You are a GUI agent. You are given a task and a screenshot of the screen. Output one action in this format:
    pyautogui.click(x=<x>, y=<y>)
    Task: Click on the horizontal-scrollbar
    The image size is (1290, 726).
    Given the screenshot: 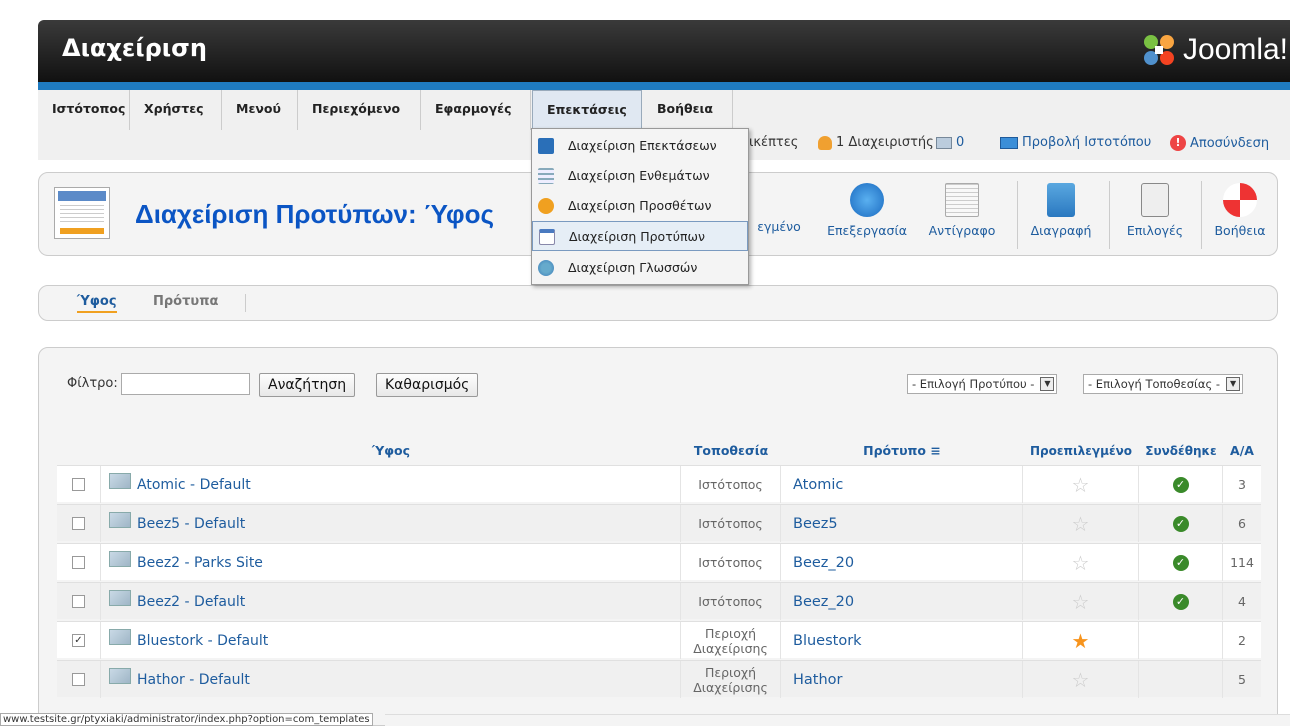 What is the action you would take?
    pyautogui.click(x=837, y=720)
    